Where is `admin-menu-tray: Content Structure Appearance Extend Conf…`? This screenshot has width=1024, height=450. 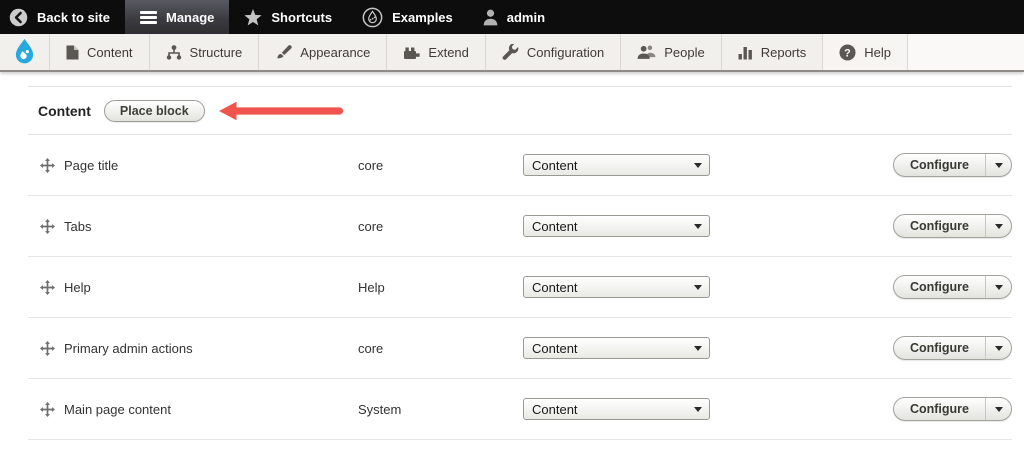 admin-menu-tray: Content Structure Appearance Extend Conf… is located at coordinates (512, 53).